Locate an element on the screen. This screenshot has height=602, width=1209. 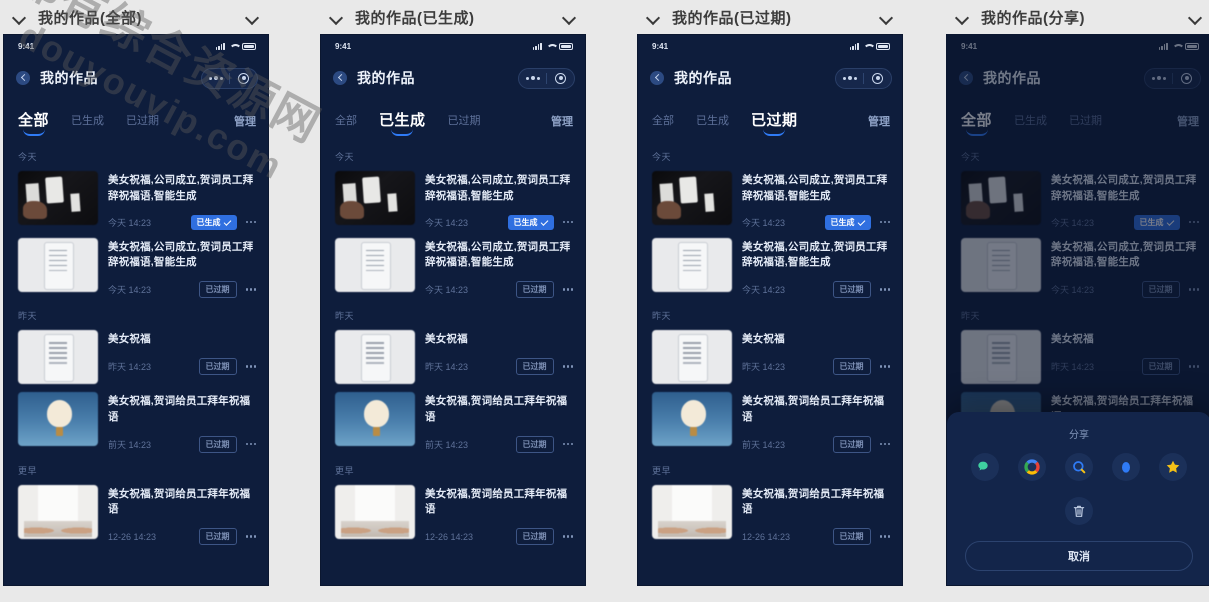
wechat-share-icon is located at coordinates (984, 467).